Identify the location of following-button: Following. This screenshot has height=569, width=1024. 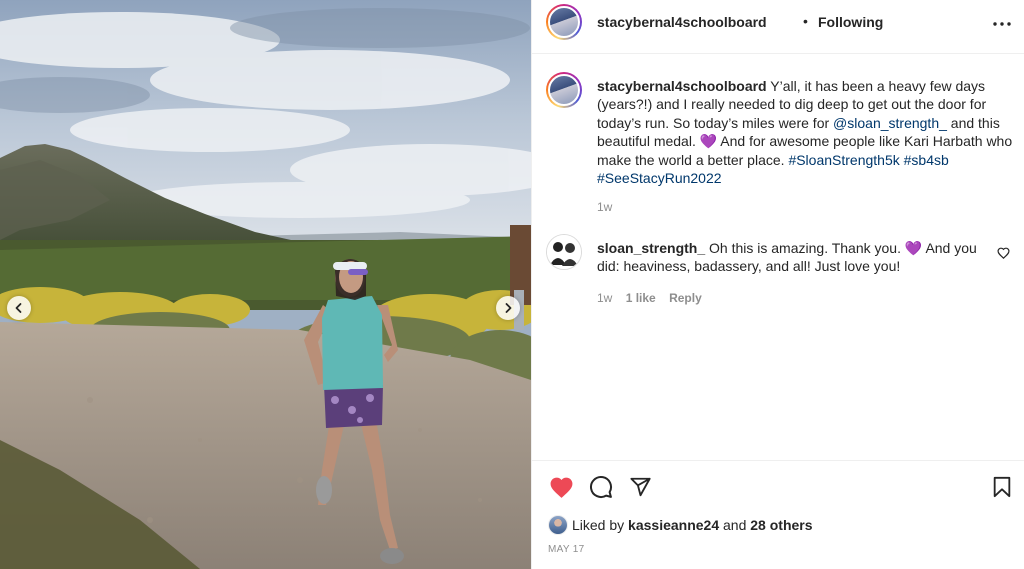
(850, 22).